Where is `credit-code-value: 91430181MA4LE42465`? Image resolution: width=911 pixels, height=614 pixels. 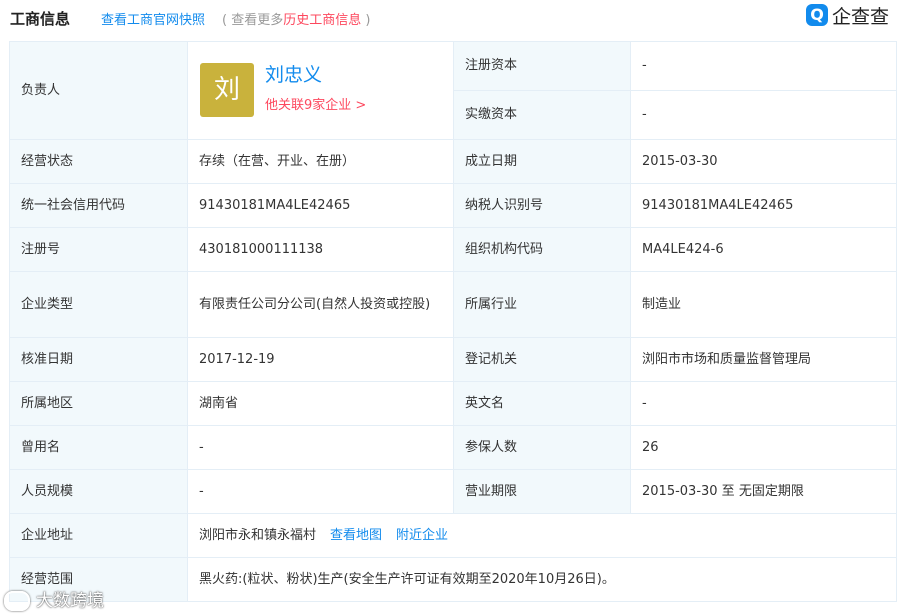 credit-code-value: 91430181MA4LE42465 is located at coordinates (320, 205).